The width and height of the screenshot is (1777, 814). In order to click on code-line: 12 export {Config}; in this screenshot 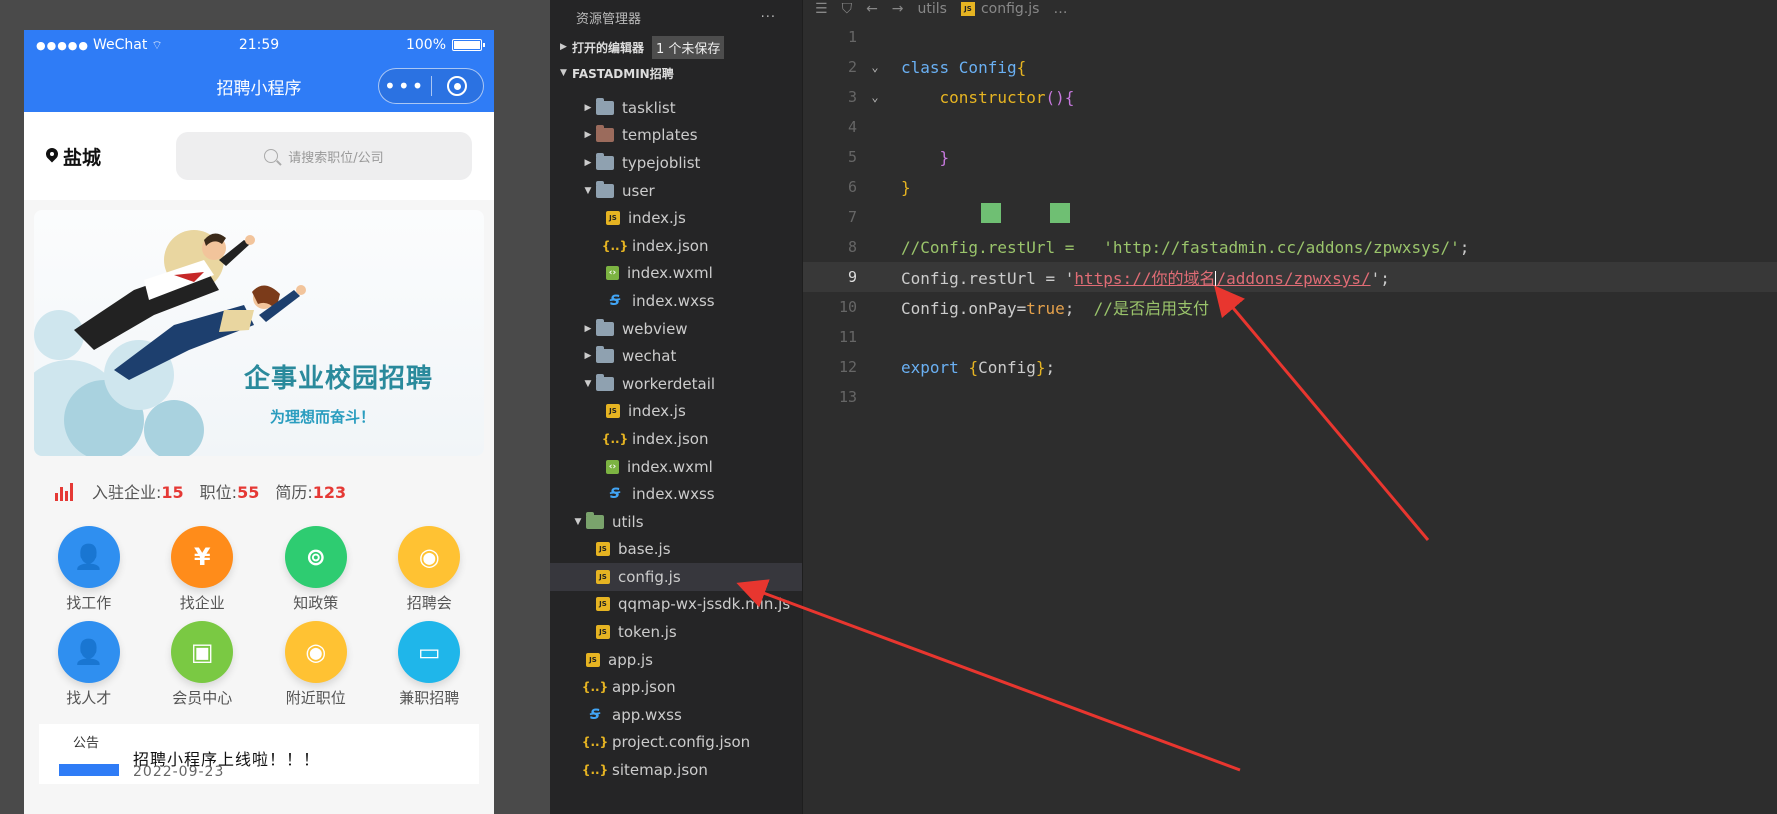, I will do `click(1290, 367)`.